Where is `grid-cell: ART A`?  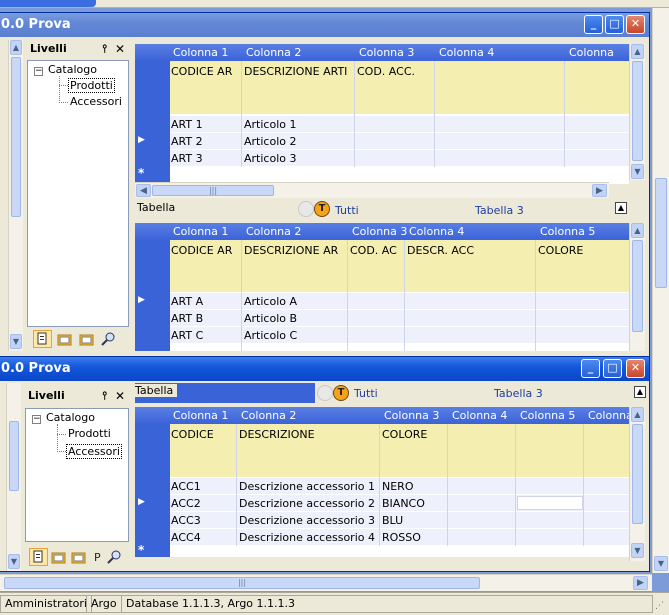
grid-cell: ART A is located at coordinates (187, 301).